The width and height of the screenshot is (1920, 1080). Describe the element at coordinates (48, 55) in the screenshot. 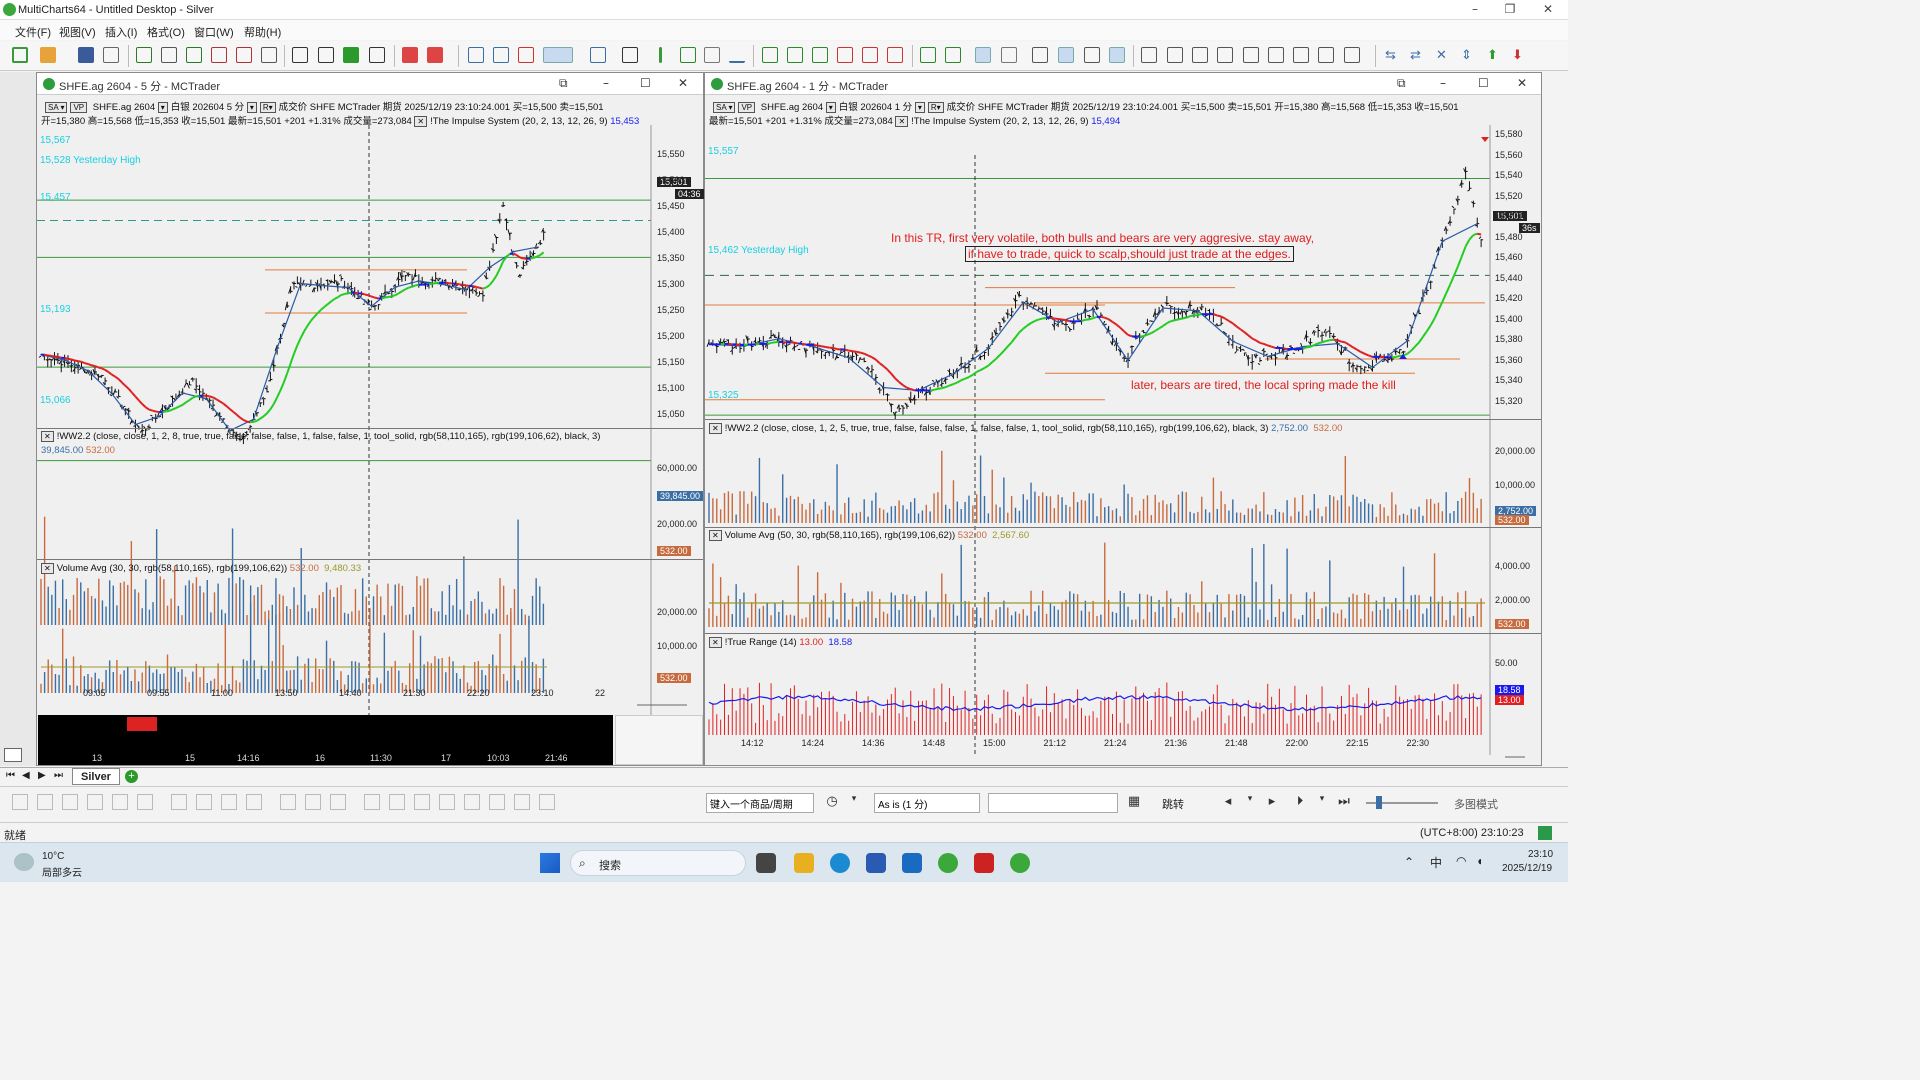

I see `open-folder-icon` at that location.